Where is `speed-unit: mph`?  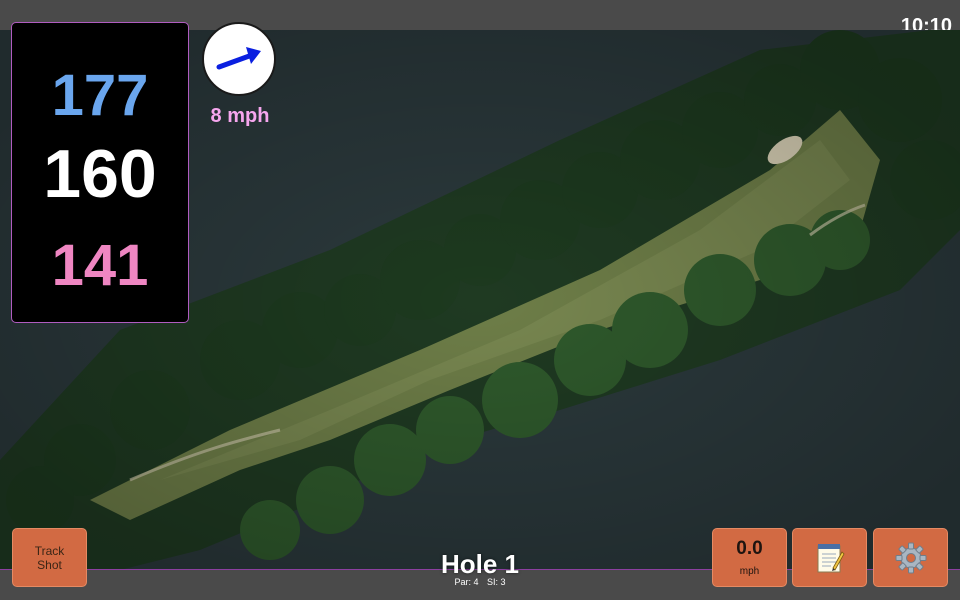 speed-unit: mph is located at coordinates (749, 571).